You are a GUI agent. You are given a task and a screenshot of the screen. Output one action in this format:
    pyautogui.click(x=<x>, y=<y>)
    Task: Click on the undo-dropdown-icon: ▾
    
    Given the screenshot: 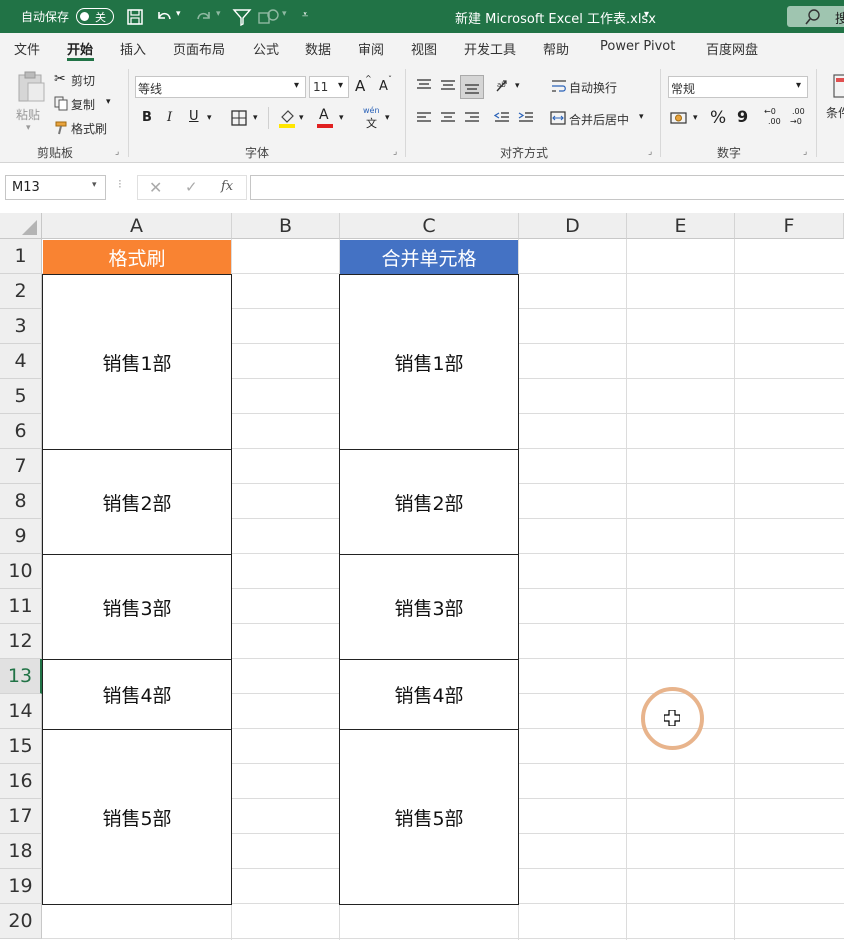 What is the action you would take?
    pyautogui.click(x=178, y=14)
    